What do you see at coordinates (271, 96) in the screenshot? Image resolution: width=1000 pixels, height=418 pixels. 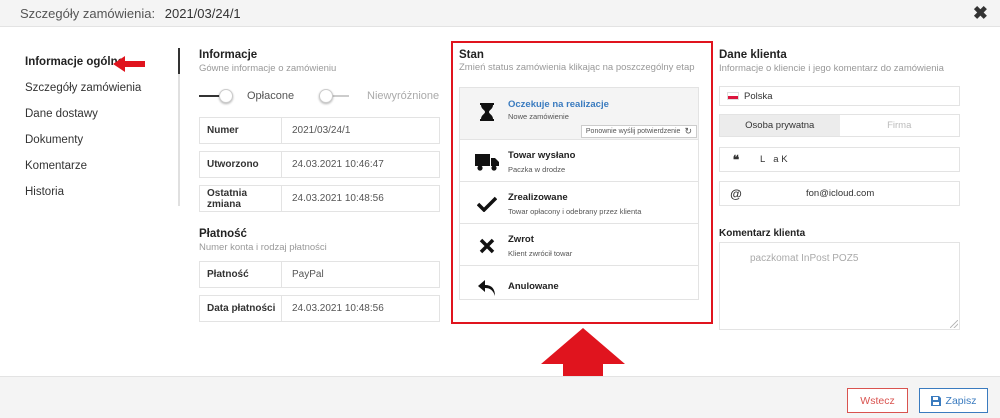 I see `toggle-paid-label: Opłacone` at bounding box center [271, 96].